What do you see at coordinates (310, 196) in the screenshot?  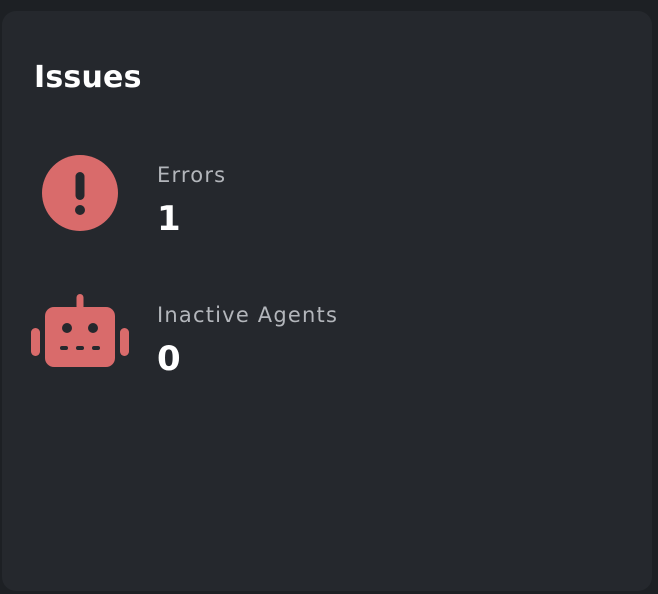 I see `issue-row-errors: Errors 1` at bounding box center [310, 196].